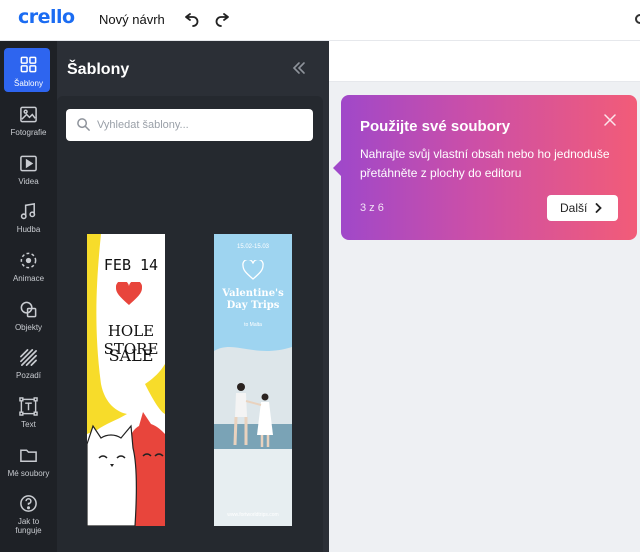 The width and height of the screenshot is (640, 552). What do you see at coordinates (28, 463) in the screenshot?
I see `sidebar-item-my-files: Mé soubory` at bounding box center [28, 463].